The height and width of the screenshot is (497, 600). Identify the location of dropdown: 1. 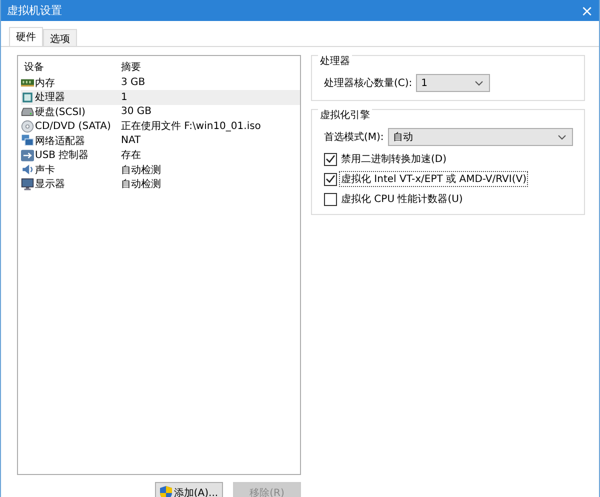
(453, 83).